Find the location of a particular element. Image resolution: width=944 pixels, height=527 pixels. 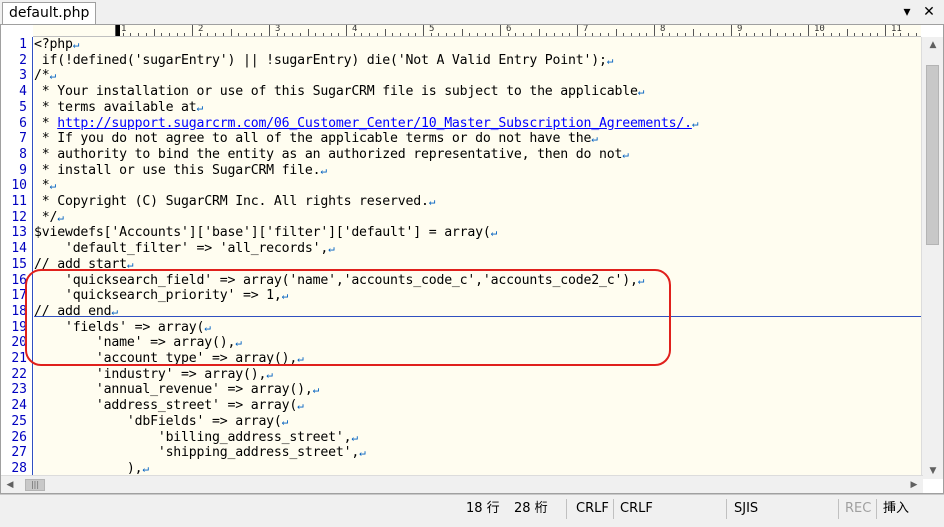

scroll-left-icon: ◀ is located at coordinates (10, 485).